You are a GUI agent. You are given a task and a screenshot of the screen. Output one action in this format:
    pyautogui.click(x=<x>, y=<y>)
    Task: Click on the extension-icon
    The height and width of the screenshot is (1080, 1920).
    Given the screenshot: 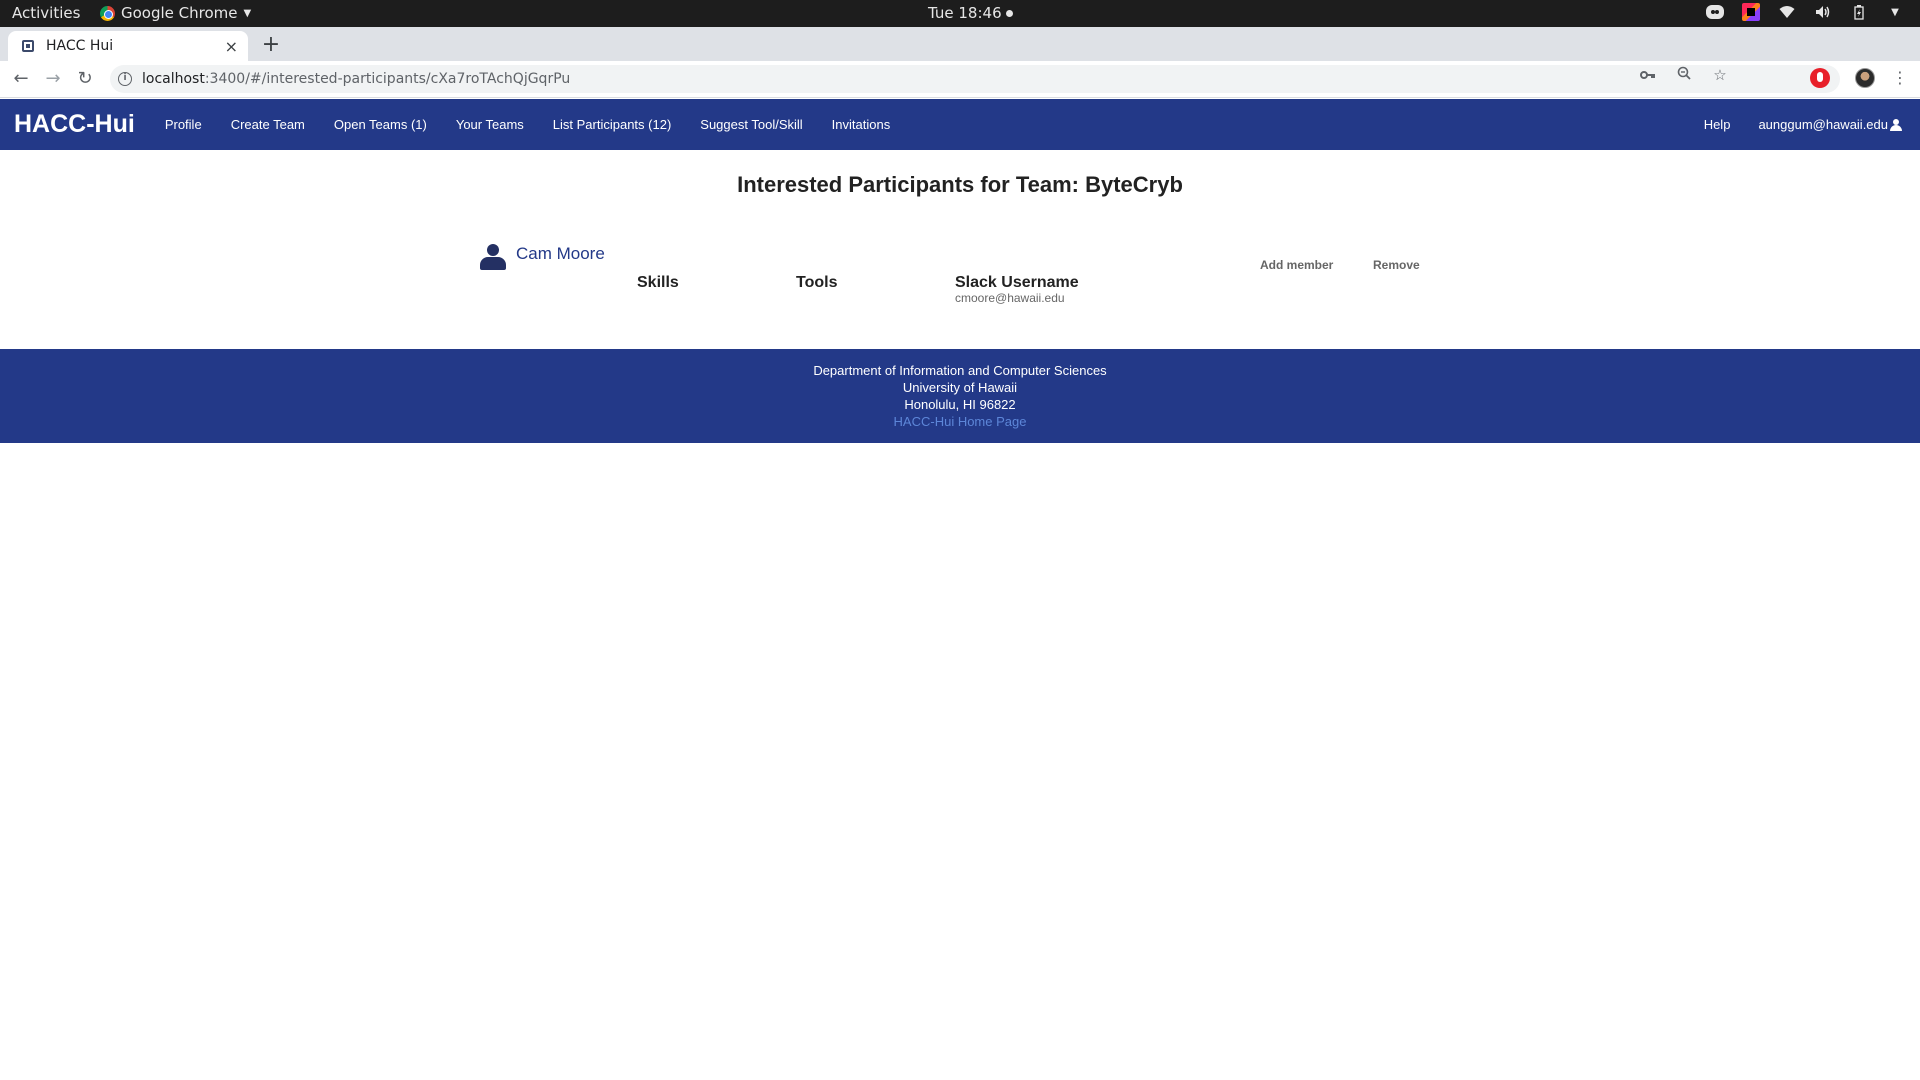 What is the action you would take?
    pyautogui.click(x=1820, y=78)
    